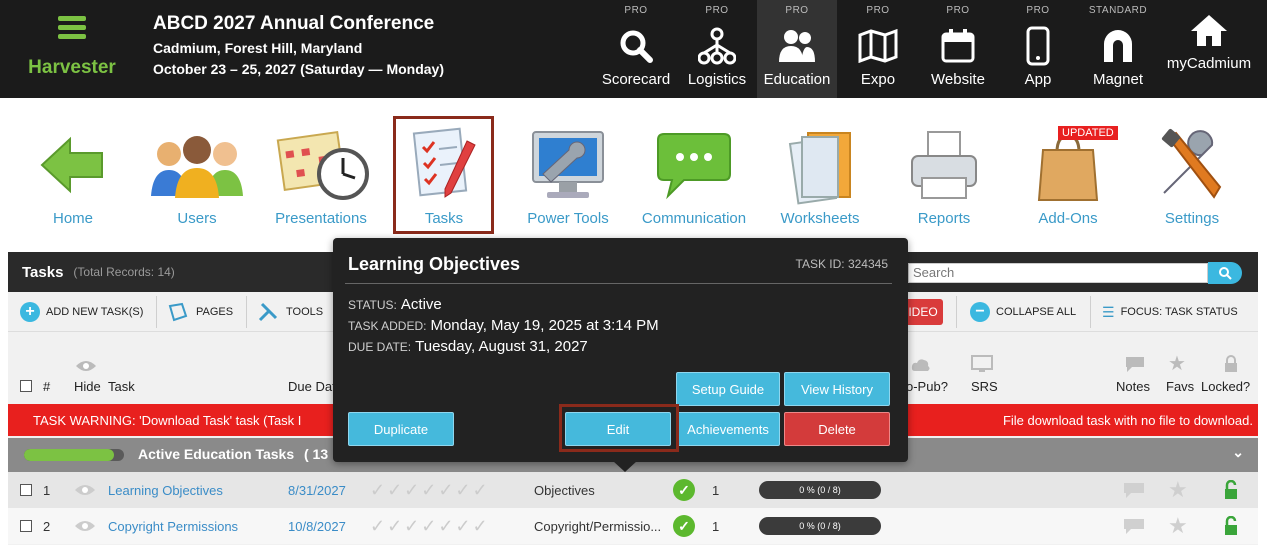 The height and width of the screenshot is (545, 1267). Describe the element at coordinates (1118, 49) in the screenshot. I see `module-magnet: STANDARD Magnet` at that location.